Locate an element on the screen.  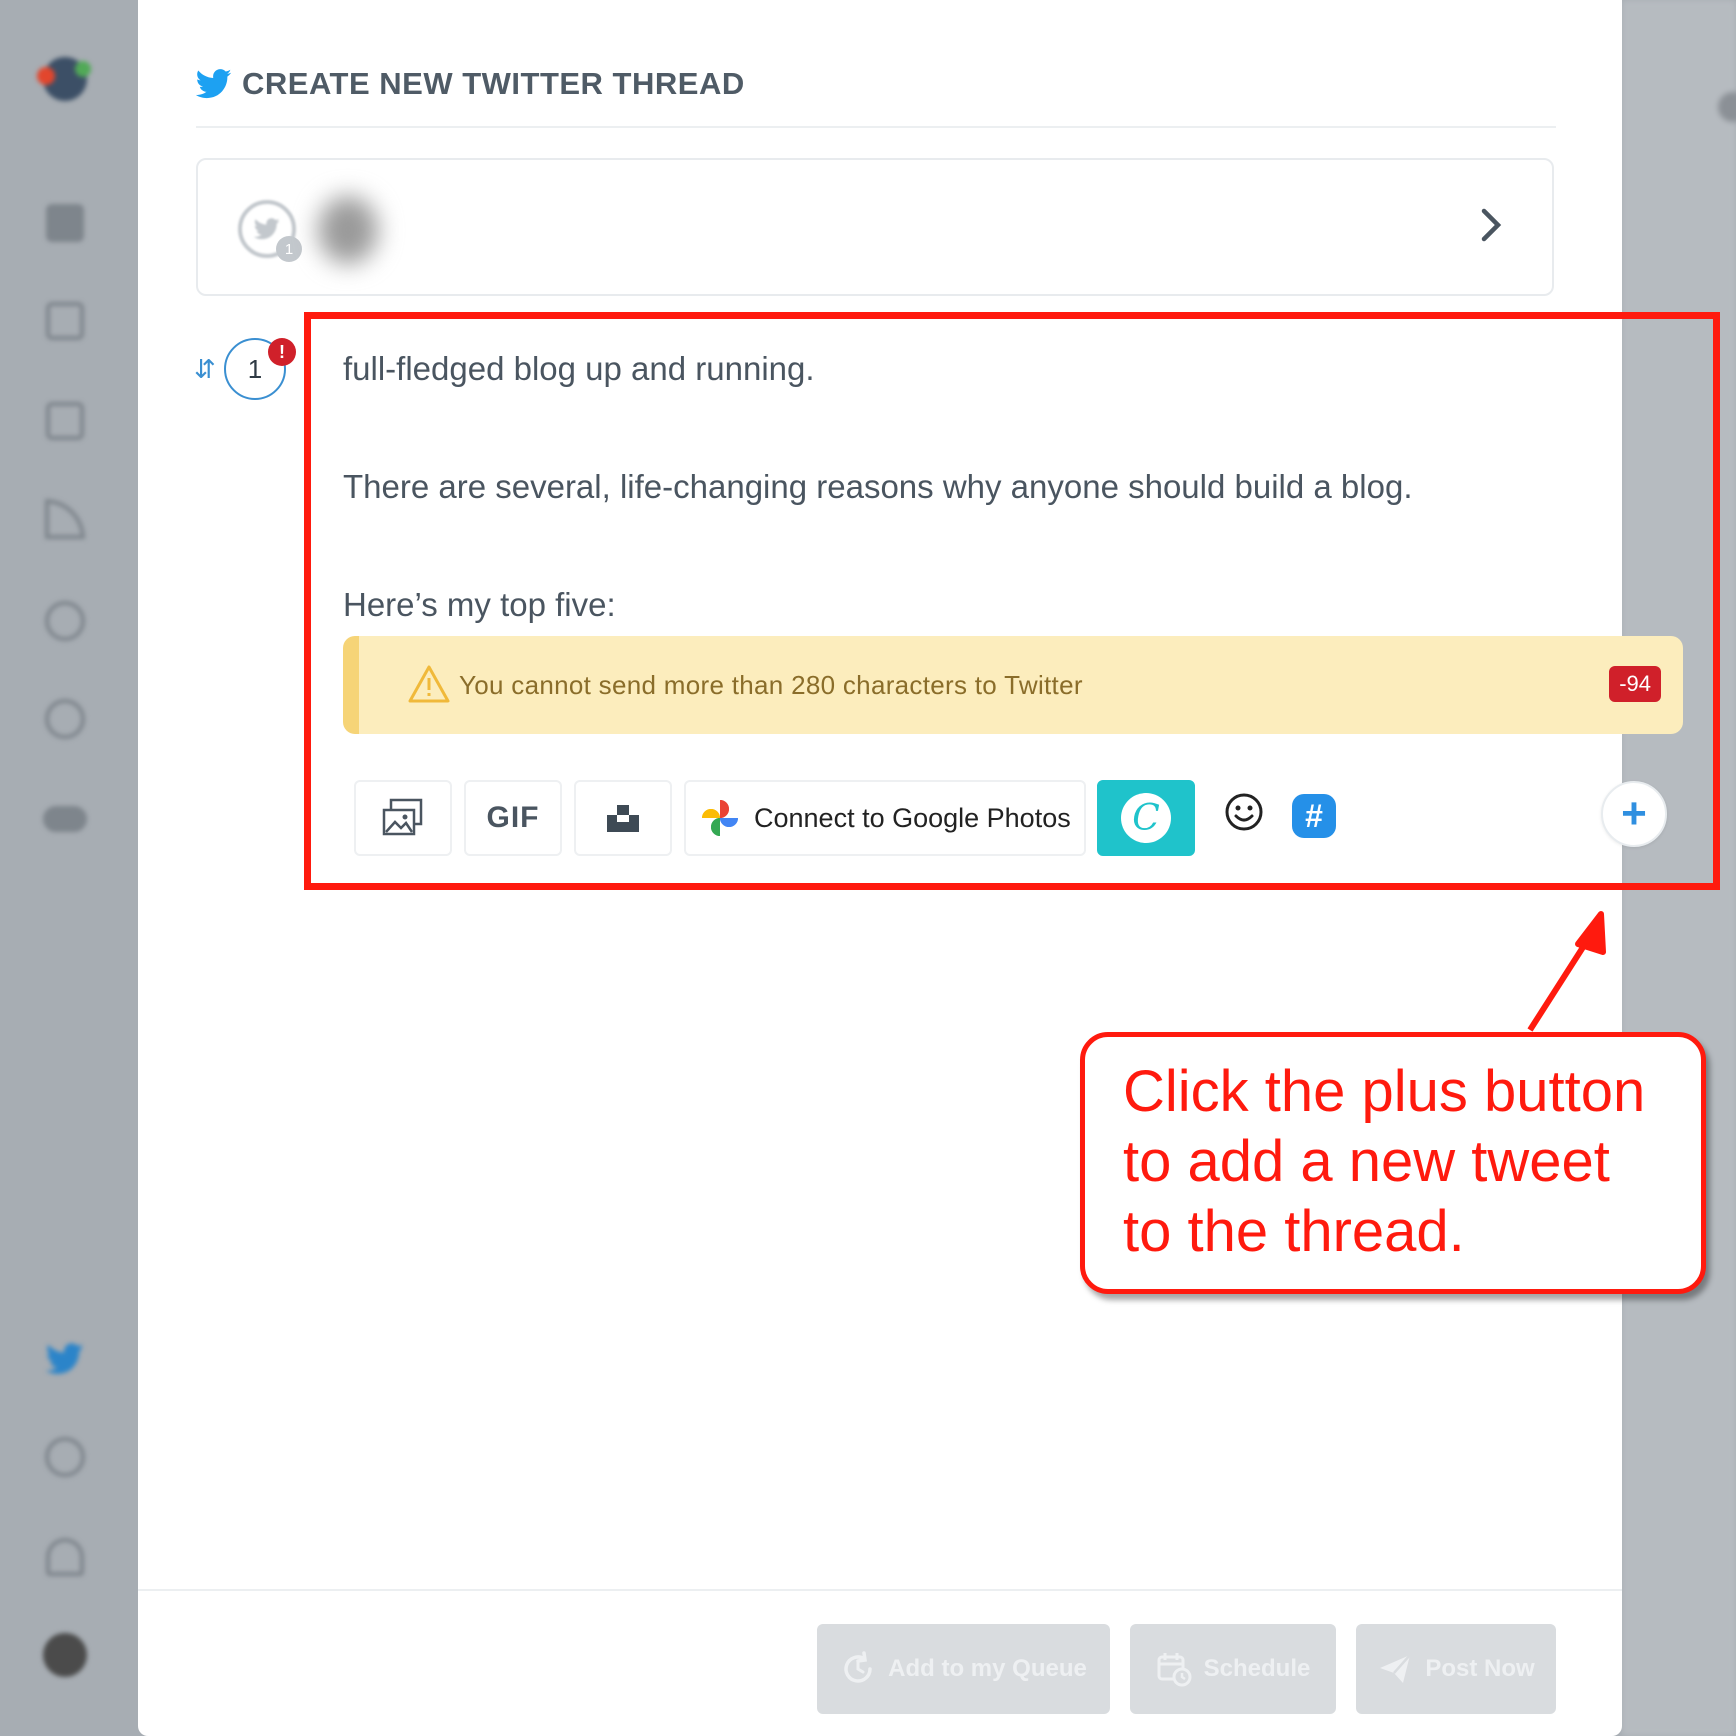
gif-icon: GIF is located at coordinates (513, 817).